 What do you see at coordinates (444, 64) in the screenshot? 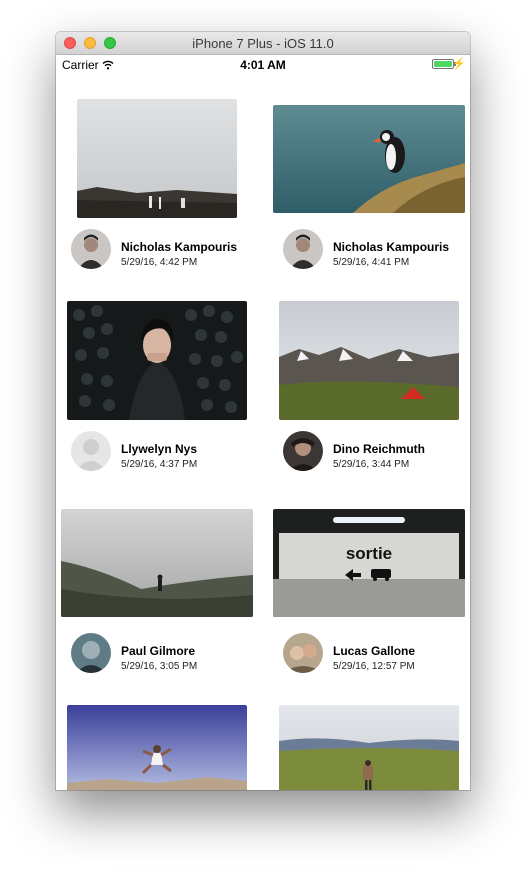
I see `battery-icon` at bounding box center [444, 64].